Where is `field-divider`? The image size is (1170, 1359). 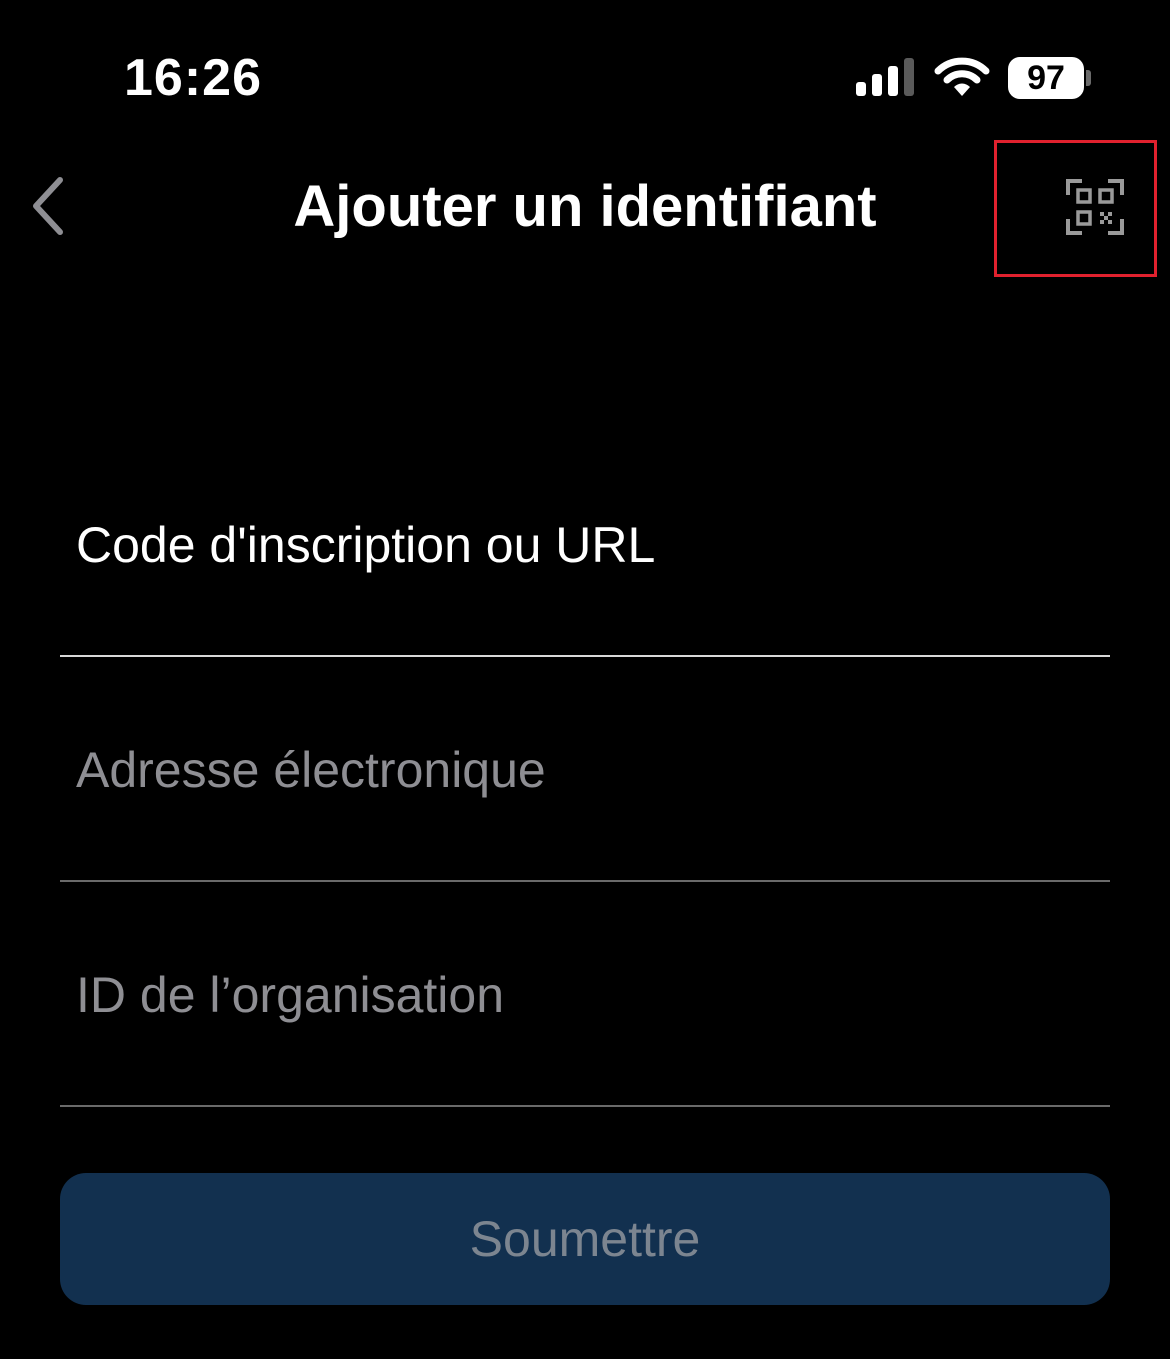
field-divider is located at coordinates (585, 1106).